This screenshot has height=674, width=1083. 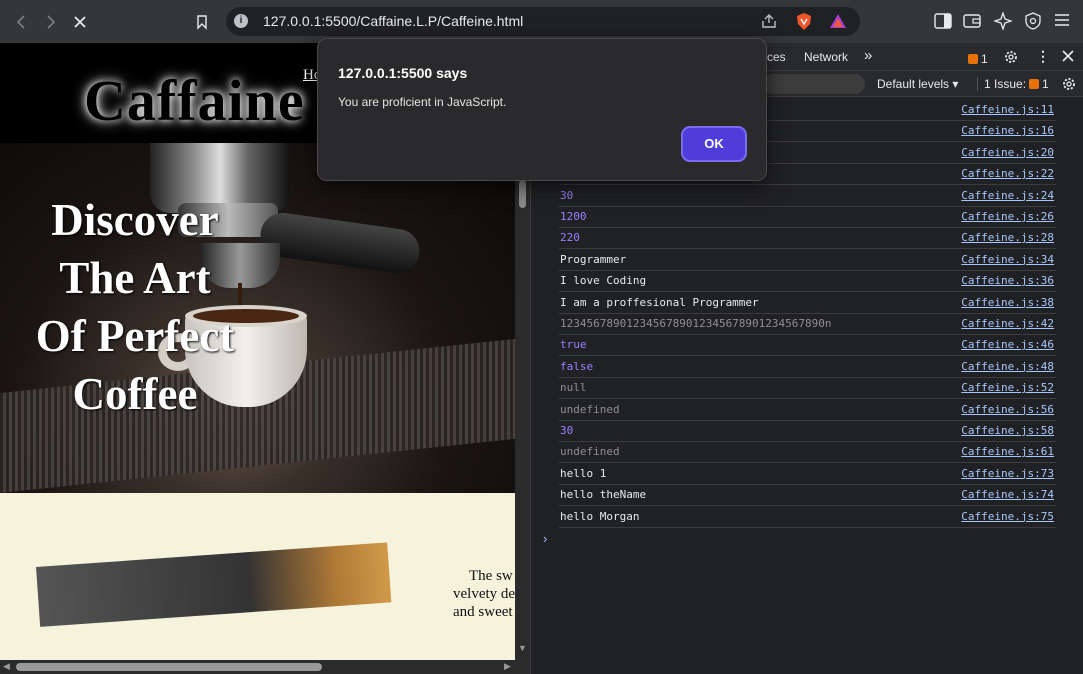 What do you see at coordinates (1007, 217) in the screenshot?
I see `console-log-source-link: Caffeine.js:26` at bounding box center [1007, 217].